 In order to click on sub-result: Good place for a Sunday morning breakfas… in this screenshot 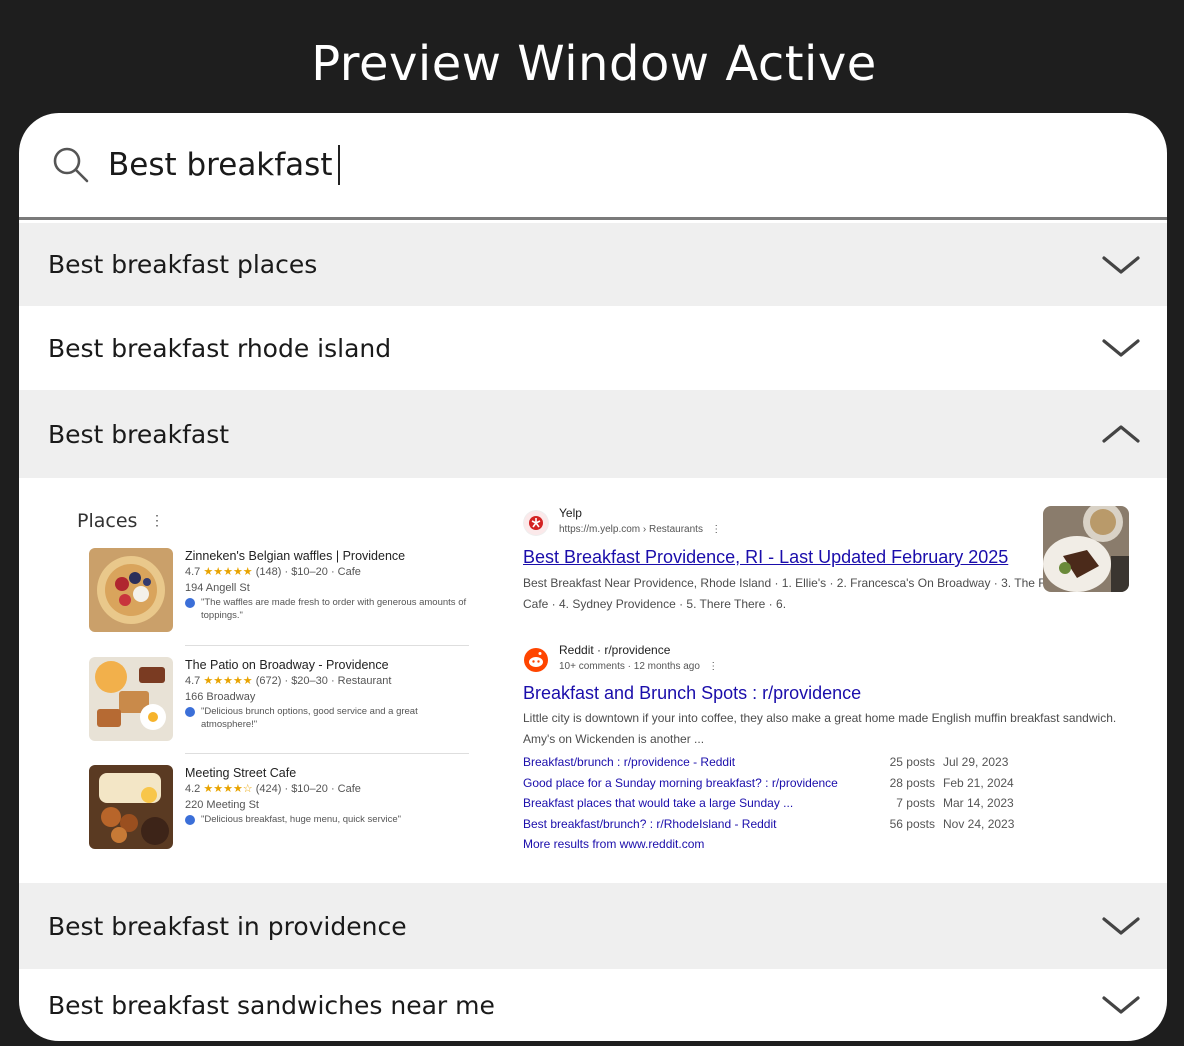, I will do `click(773, 786)`.